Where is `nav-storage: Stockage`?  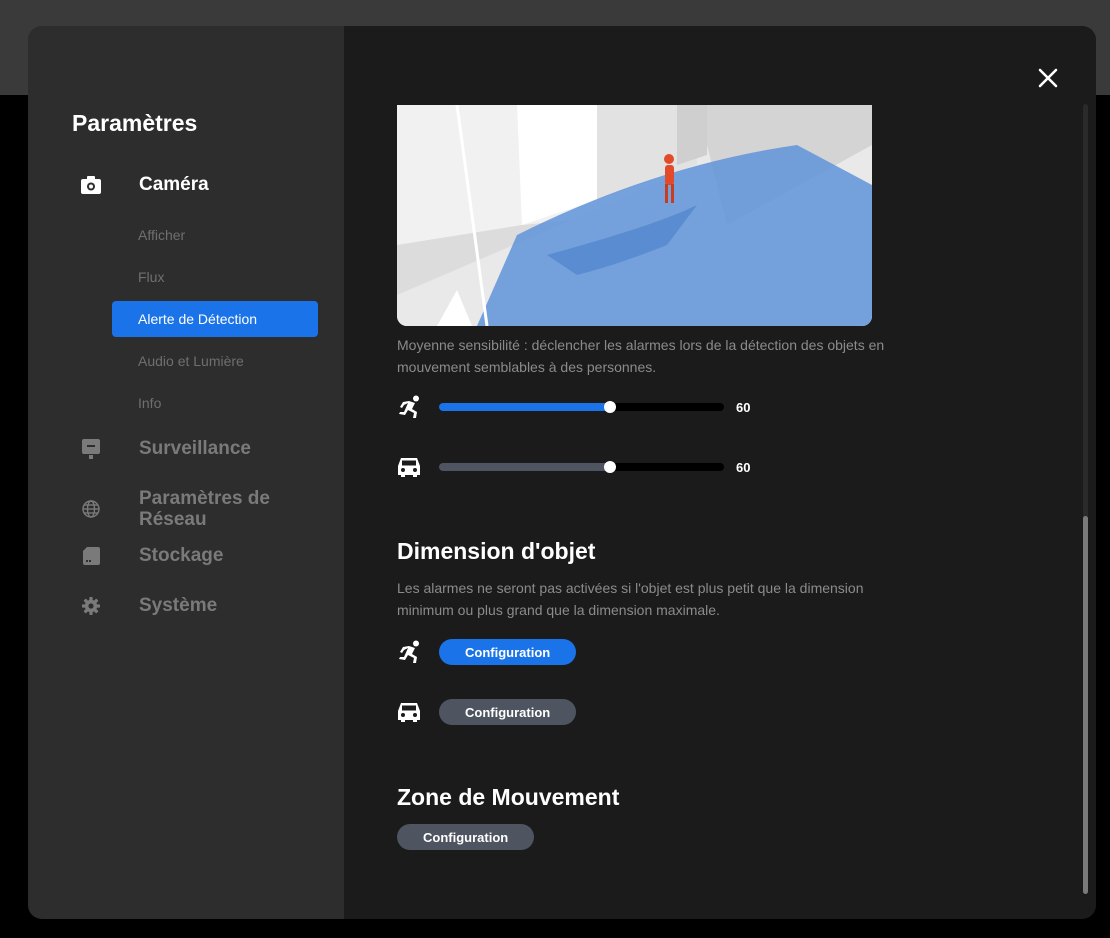 nav-storage: Stockage is located at coordinates (152, 555).